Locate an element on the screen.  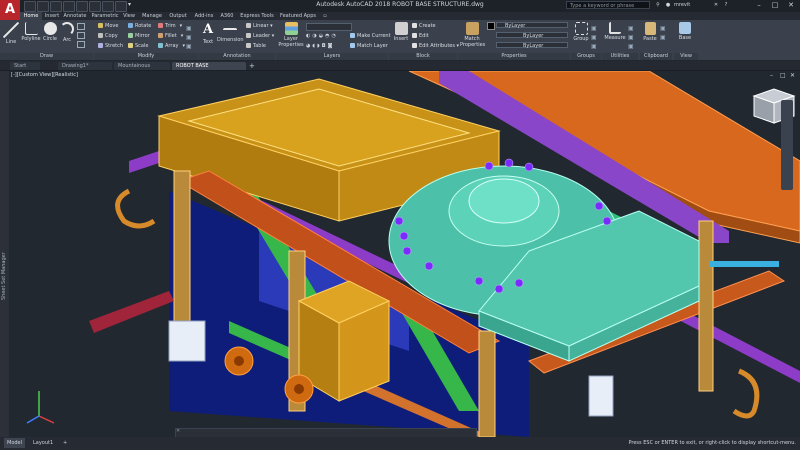
insert-button: Insert is located at coordinates (401, 32).